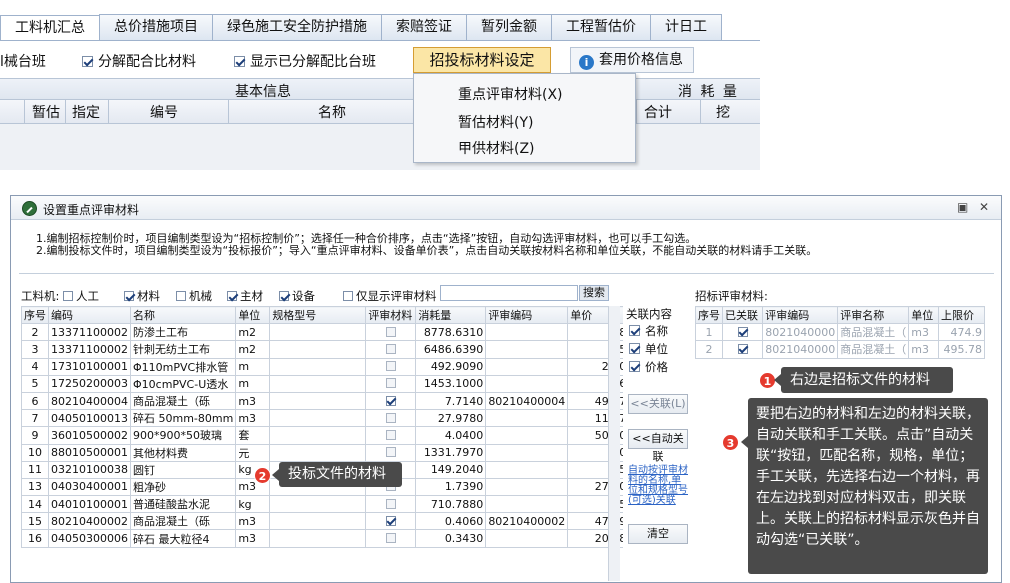 This screenshot has height=583, width=1010. What do you see at coordinates (658, 534) in the screenshot?
I see `clear-button: 清空` at bounding box center [658, 534].